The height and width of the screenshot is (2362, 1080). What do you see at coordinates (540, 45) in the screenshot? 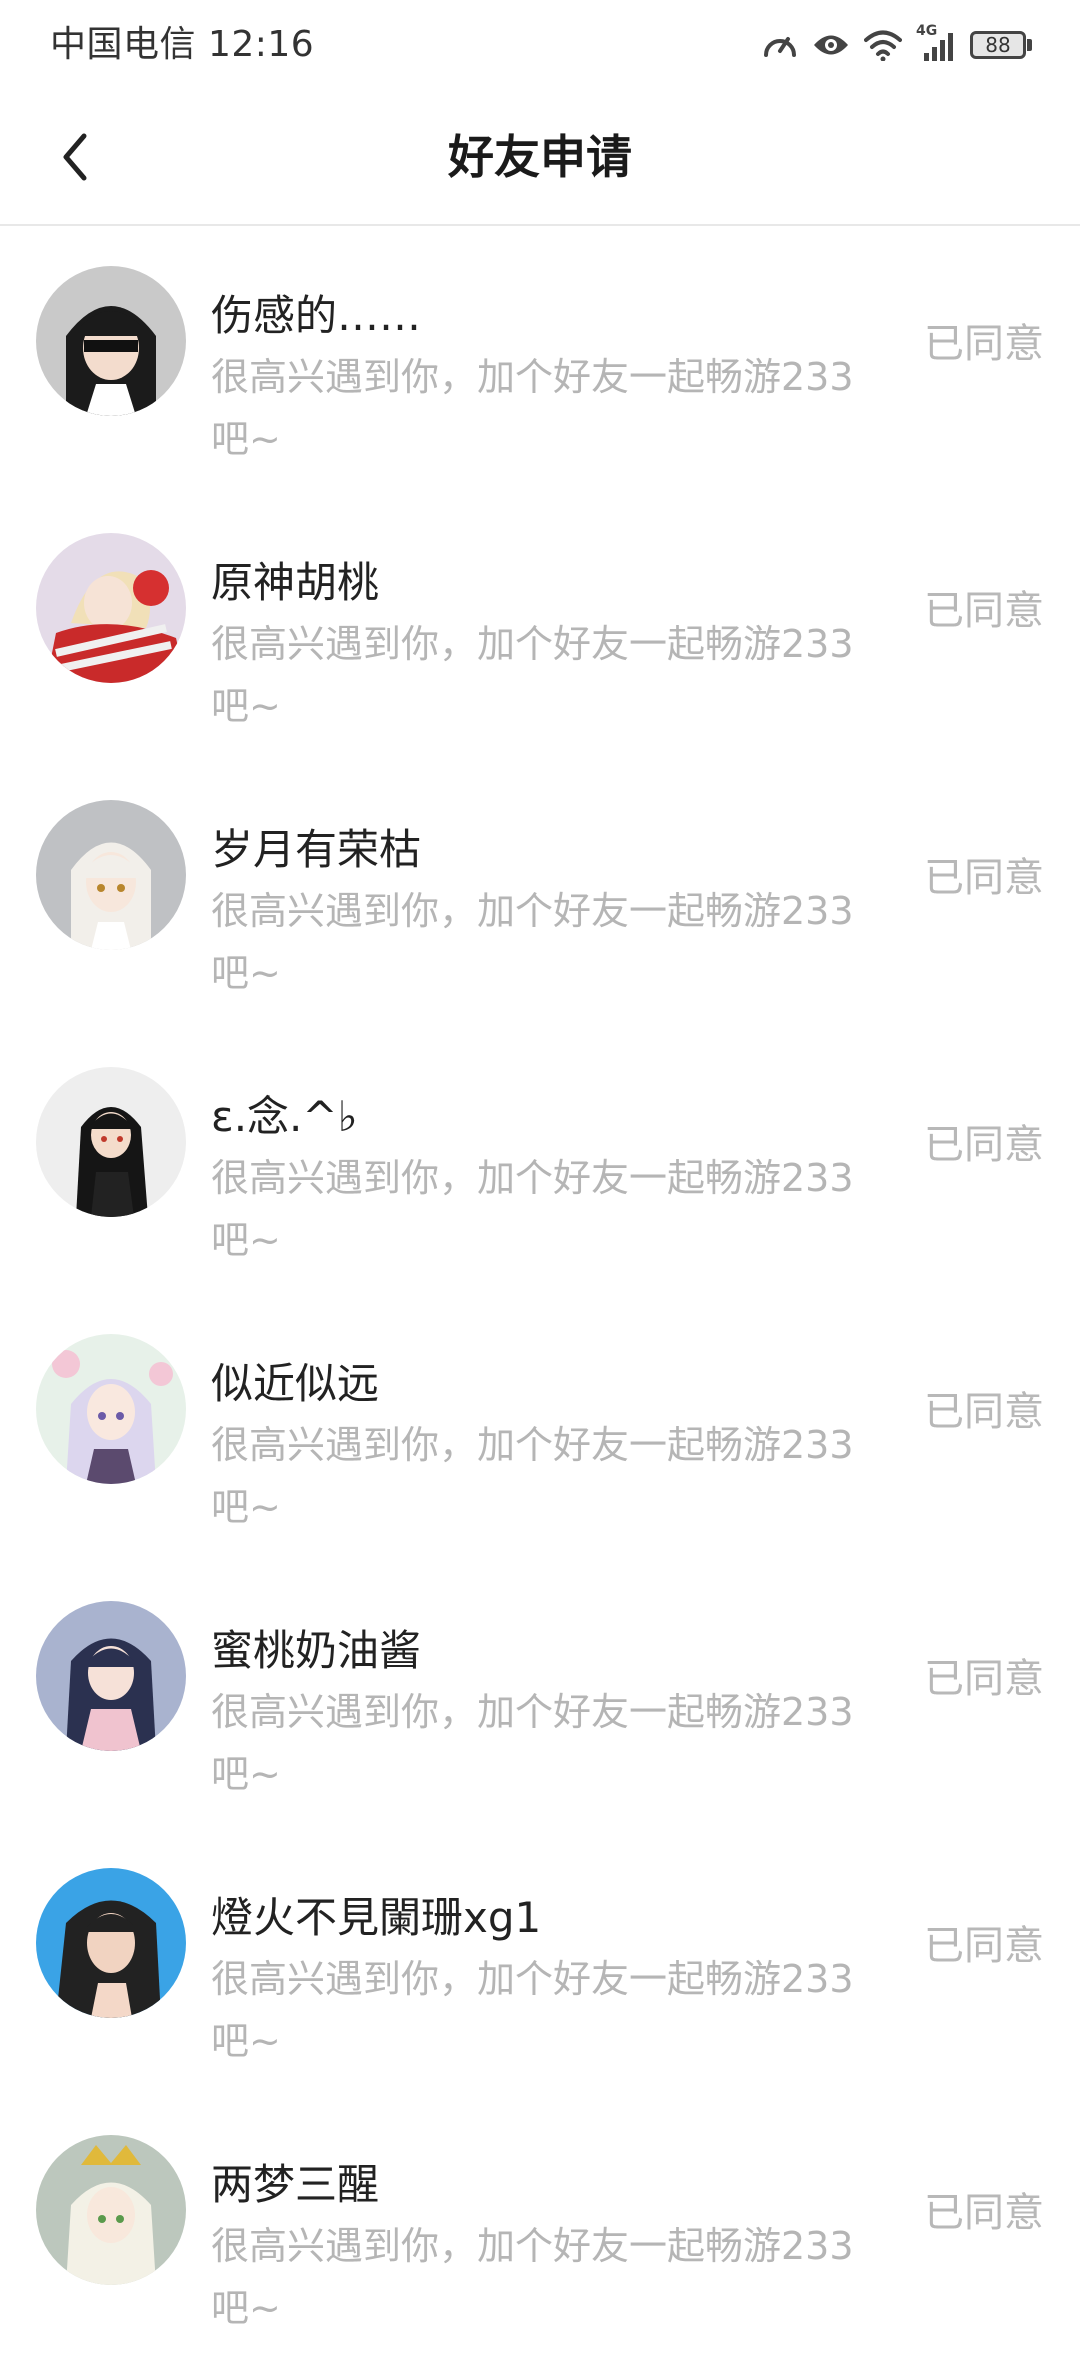
I see `status-bar: 中国电信 12:16 4G 88` at bounding box center [540, 45].